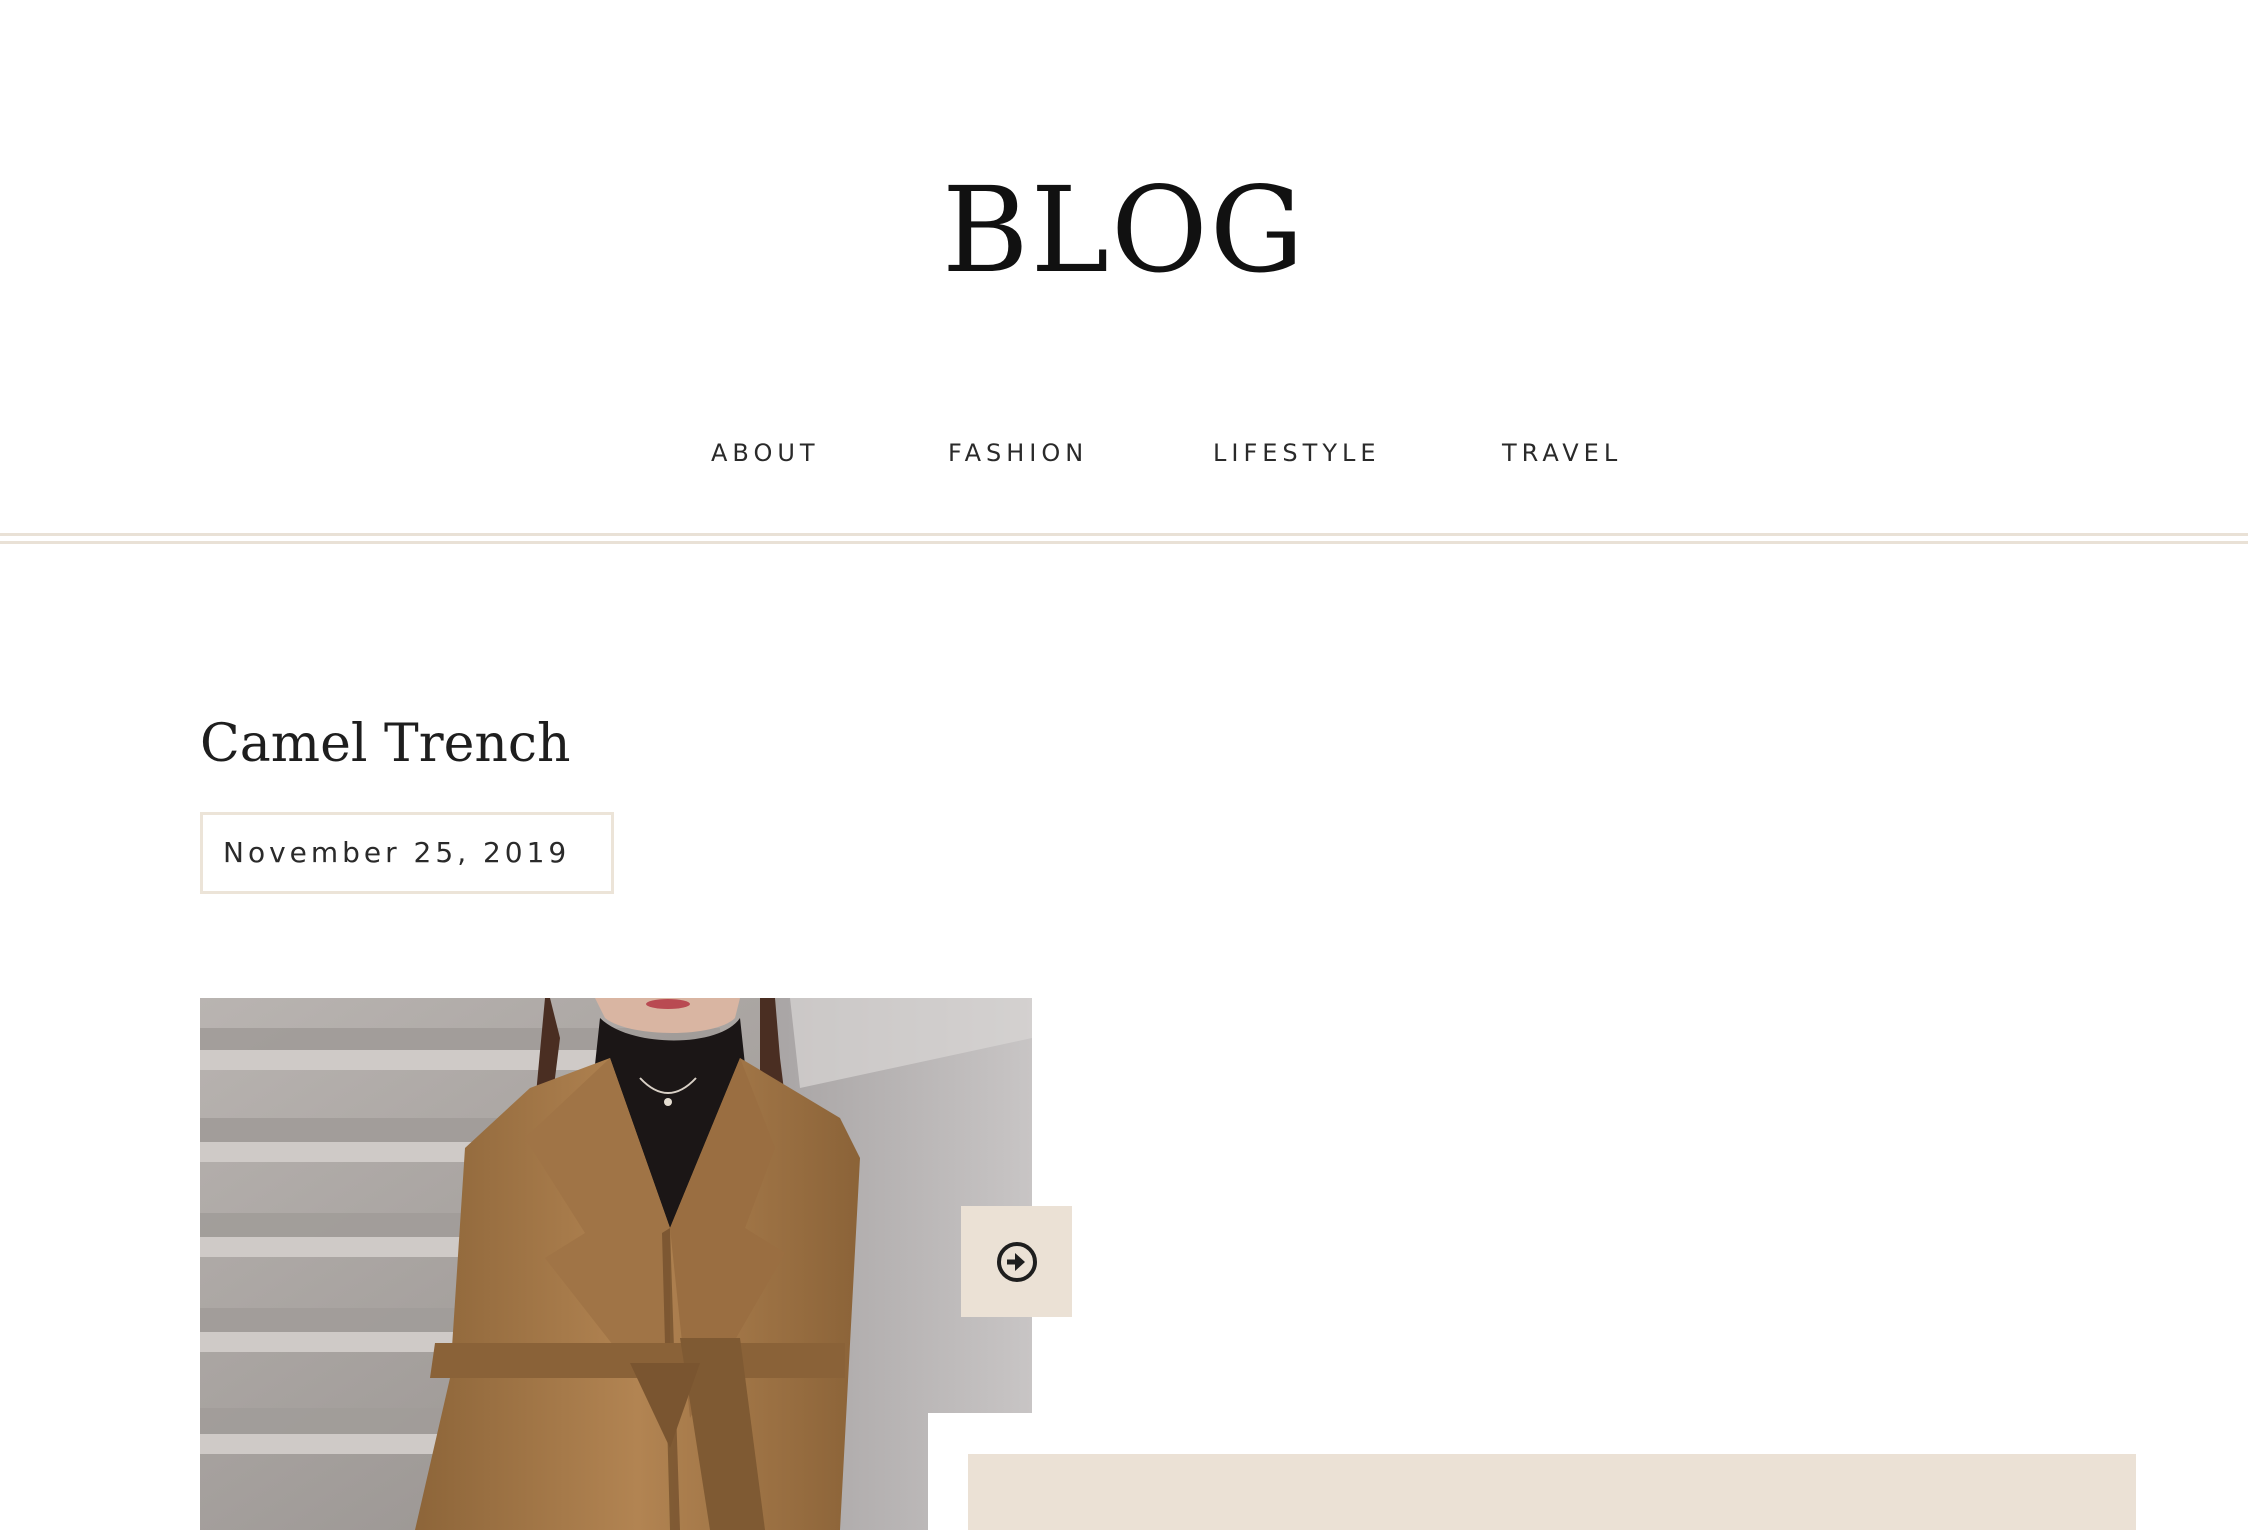 The width and height of the screenshot is (2248, 1530). I want to click on next-post-button, so click(1016, 1261).